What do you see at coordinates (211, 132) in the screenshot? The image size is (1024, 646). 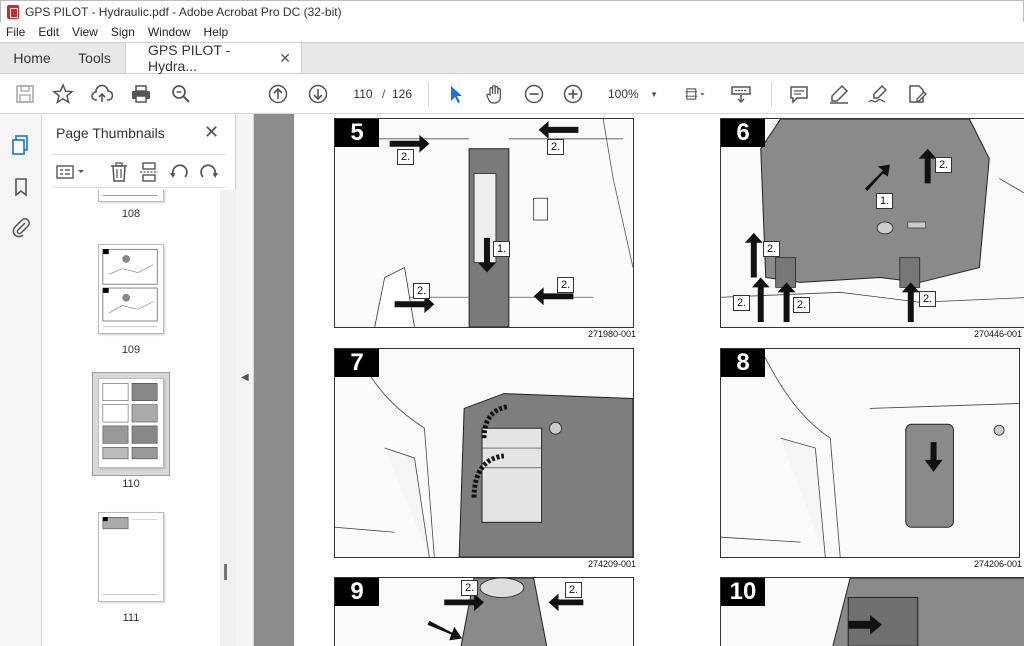 I see `close-panel-icon: ✕` at bounding box center [211, 132].